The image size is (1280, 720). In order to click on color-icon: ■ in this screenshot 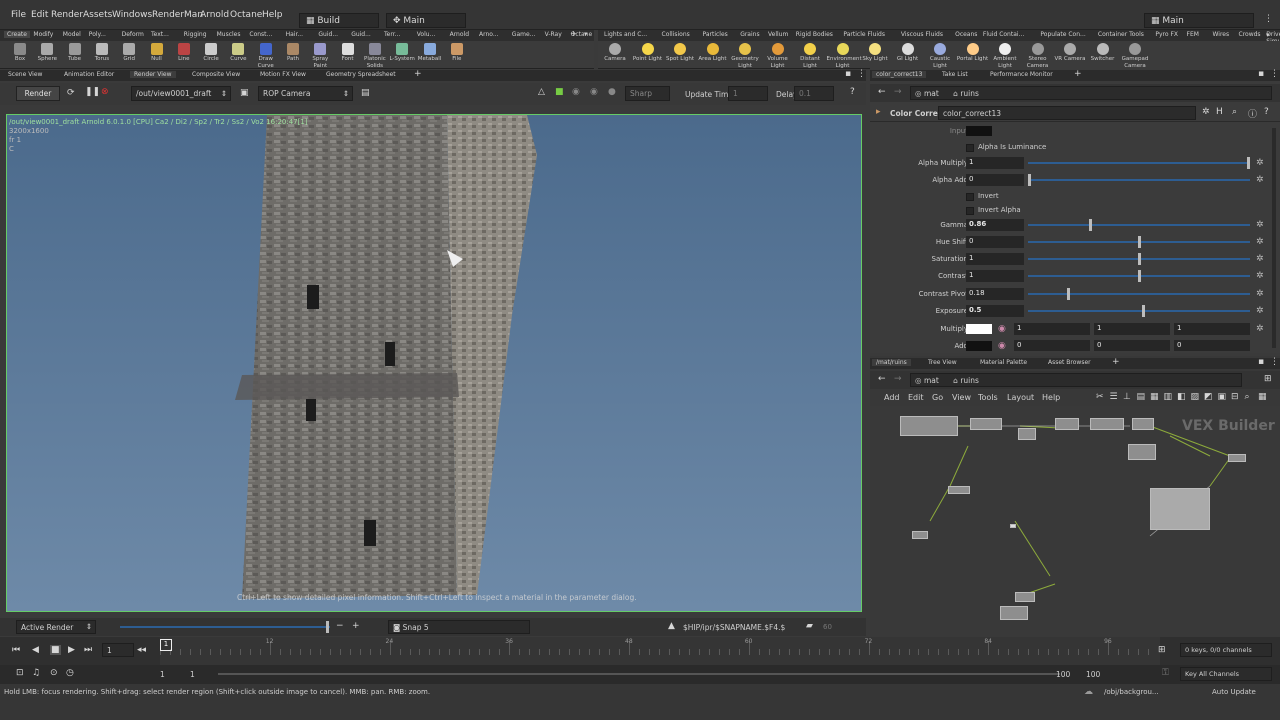, I will do `click(559, 92)`.